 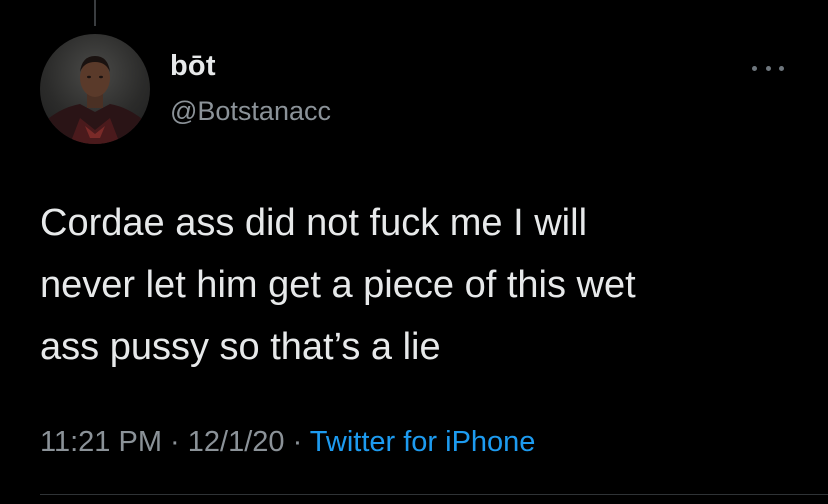 I want to click on display-name: bōt, so click(x=193, y=66).